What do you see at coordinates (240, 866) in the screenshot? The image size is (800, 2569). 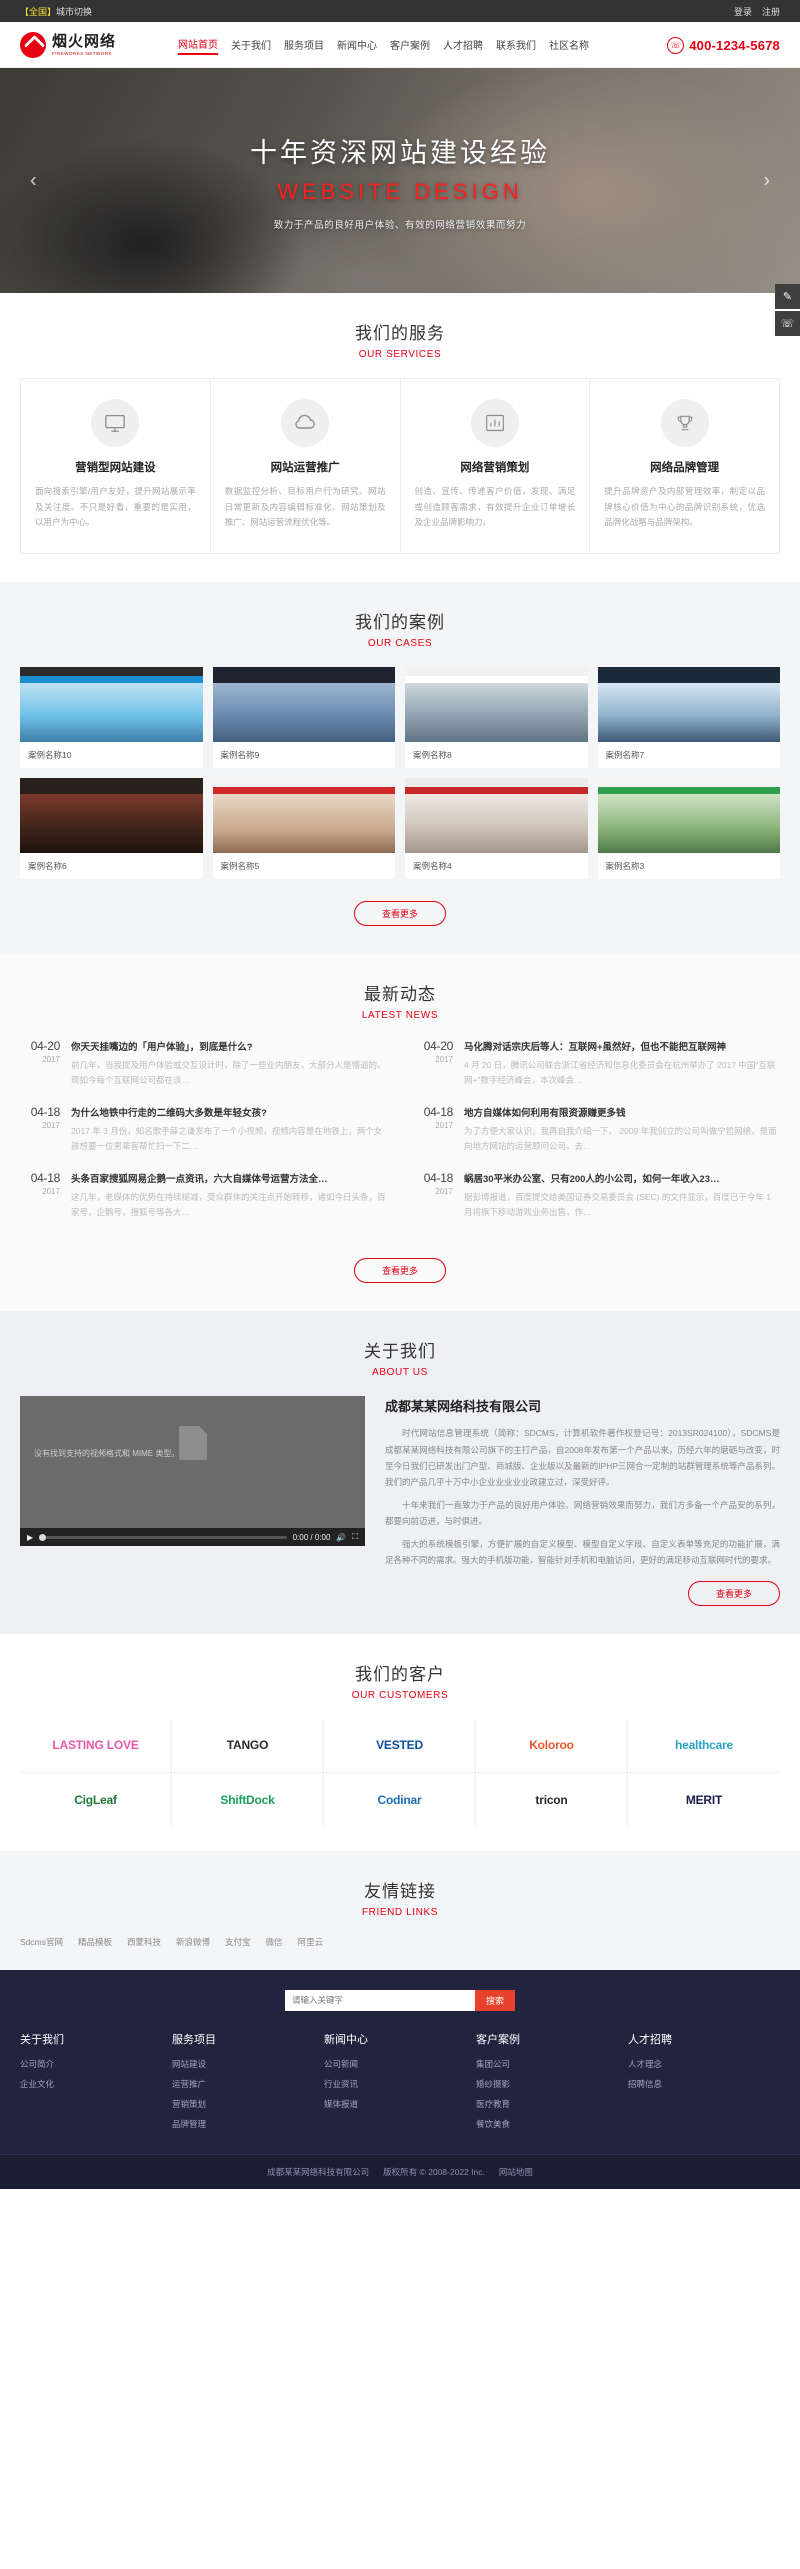 I see `case-caption: 案例名称5` at bounding box center [240, 866].